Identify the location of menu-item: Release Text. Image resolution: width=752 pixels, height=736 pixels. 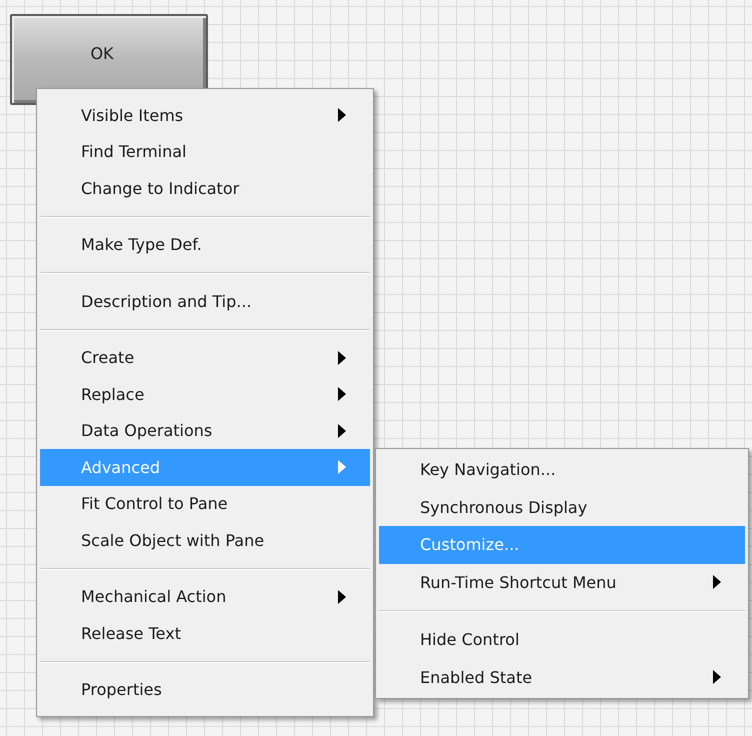
(205, 633).